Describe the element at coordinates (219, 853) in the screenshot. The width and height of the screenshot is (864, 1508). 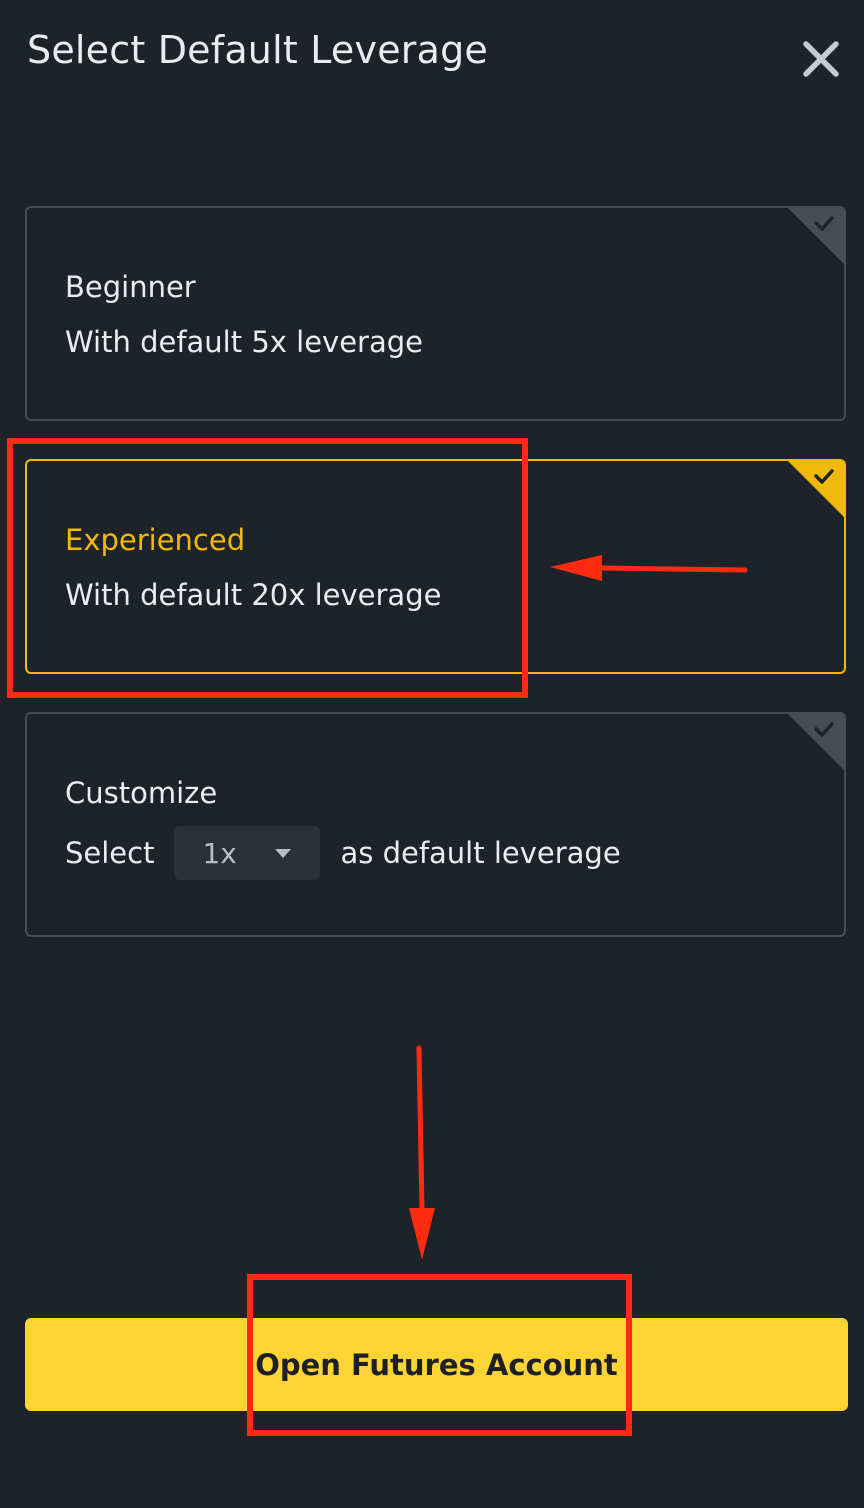
I see `leverage-dropdown-value: 1x` at that location.